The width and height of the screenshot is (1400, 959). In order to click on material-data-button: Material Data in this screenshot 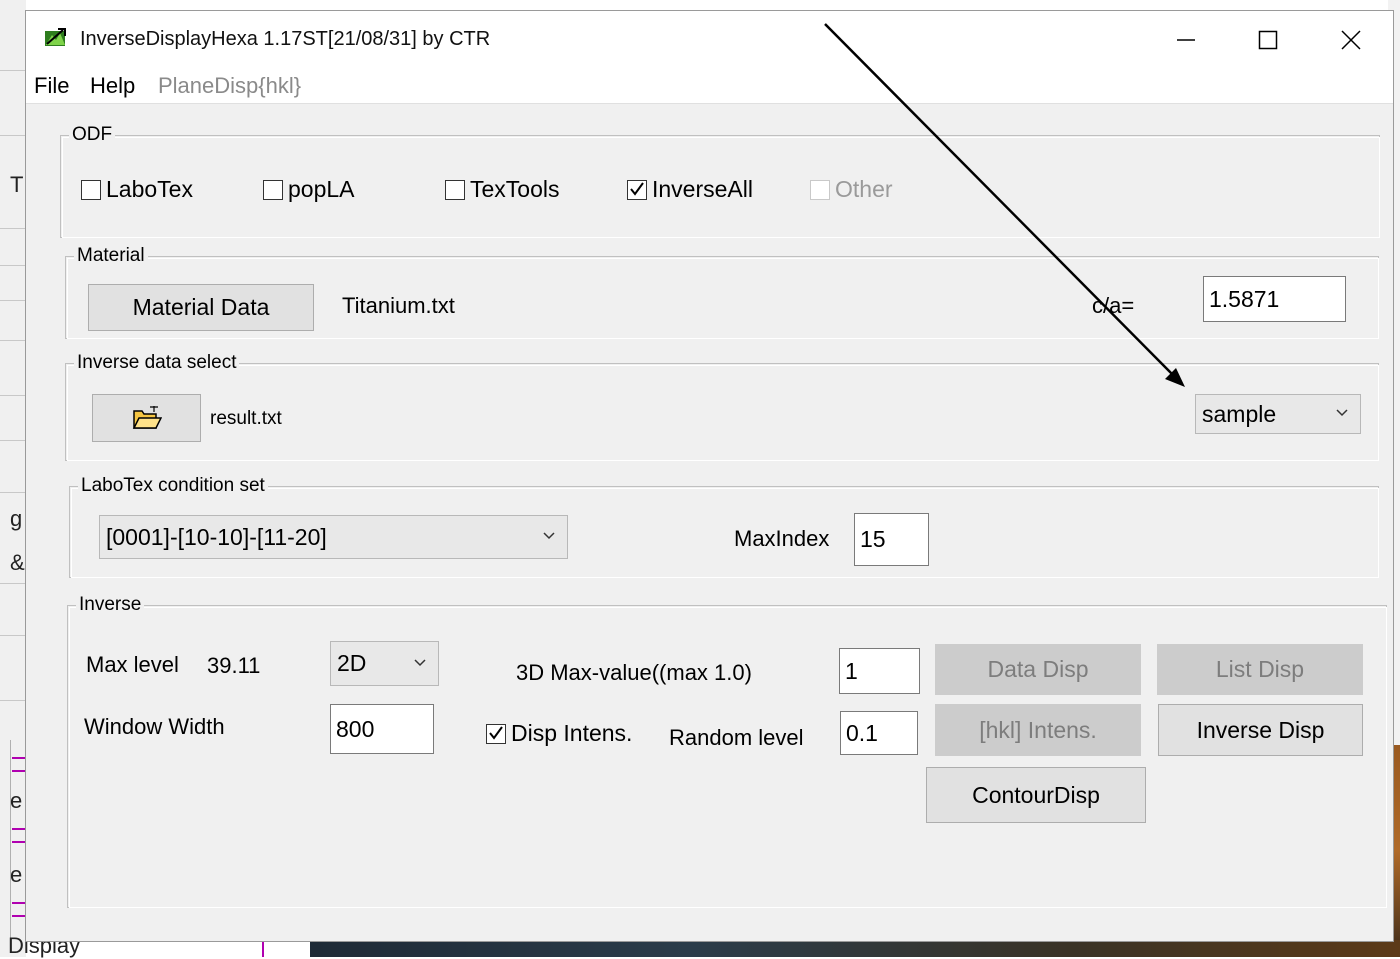, I will do `click(201, 307)`.